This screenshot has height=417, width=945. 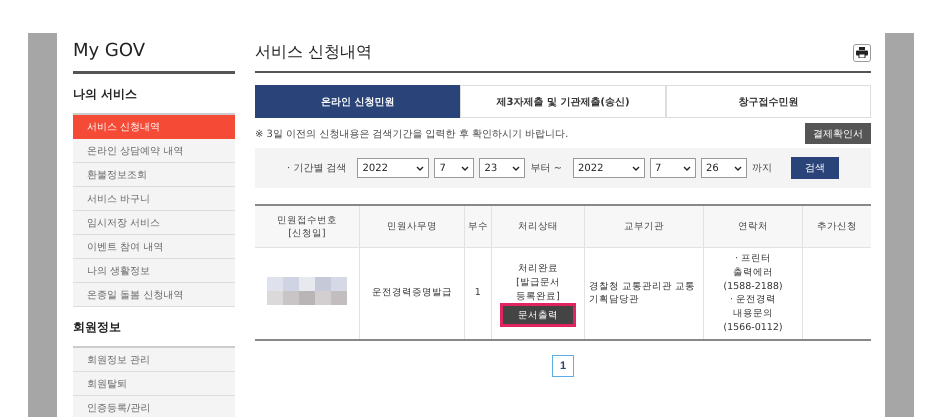 I want to click on select-field: 23, so click(x=502, y=168).